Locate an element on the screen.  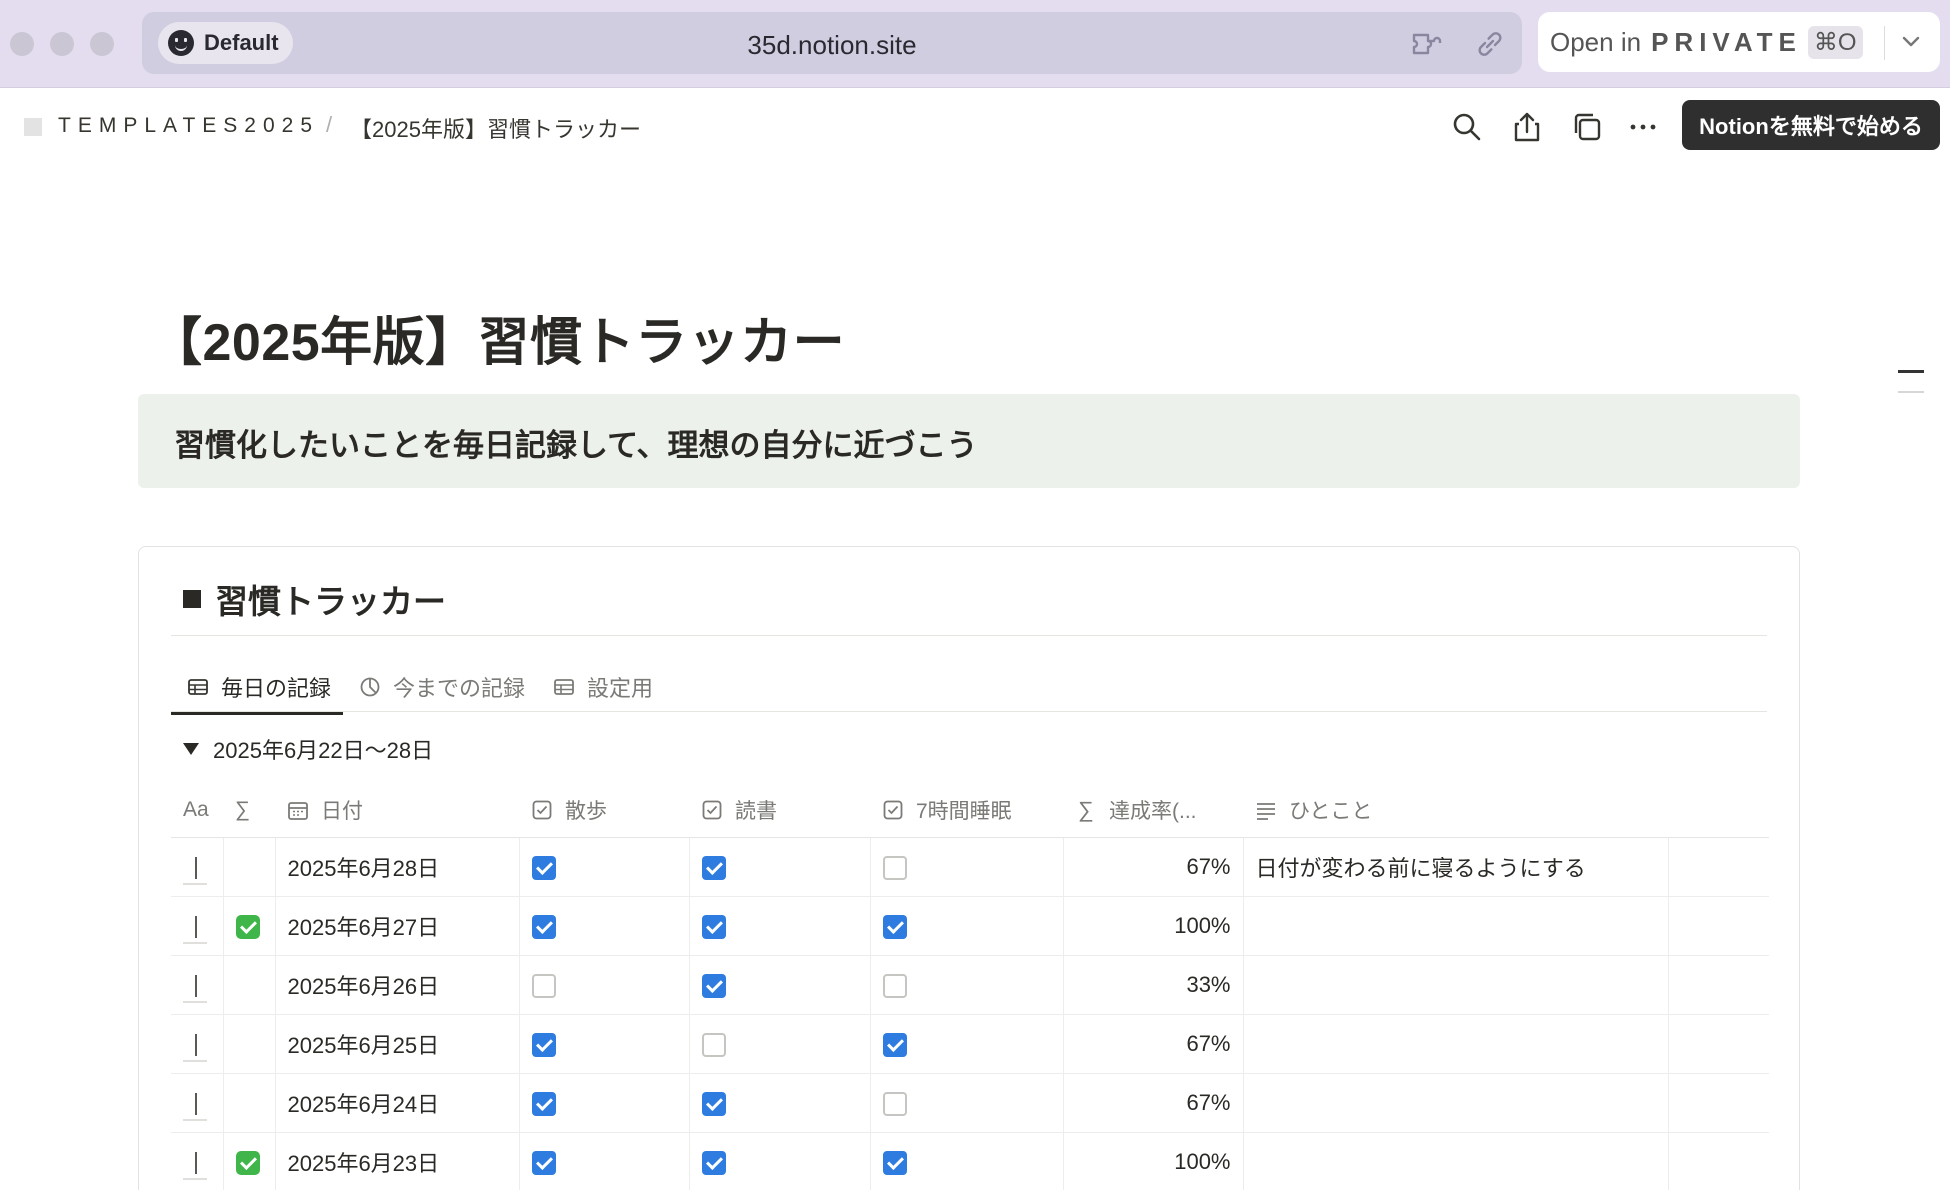
toc-line-active is located at coordinates (1911, 371).